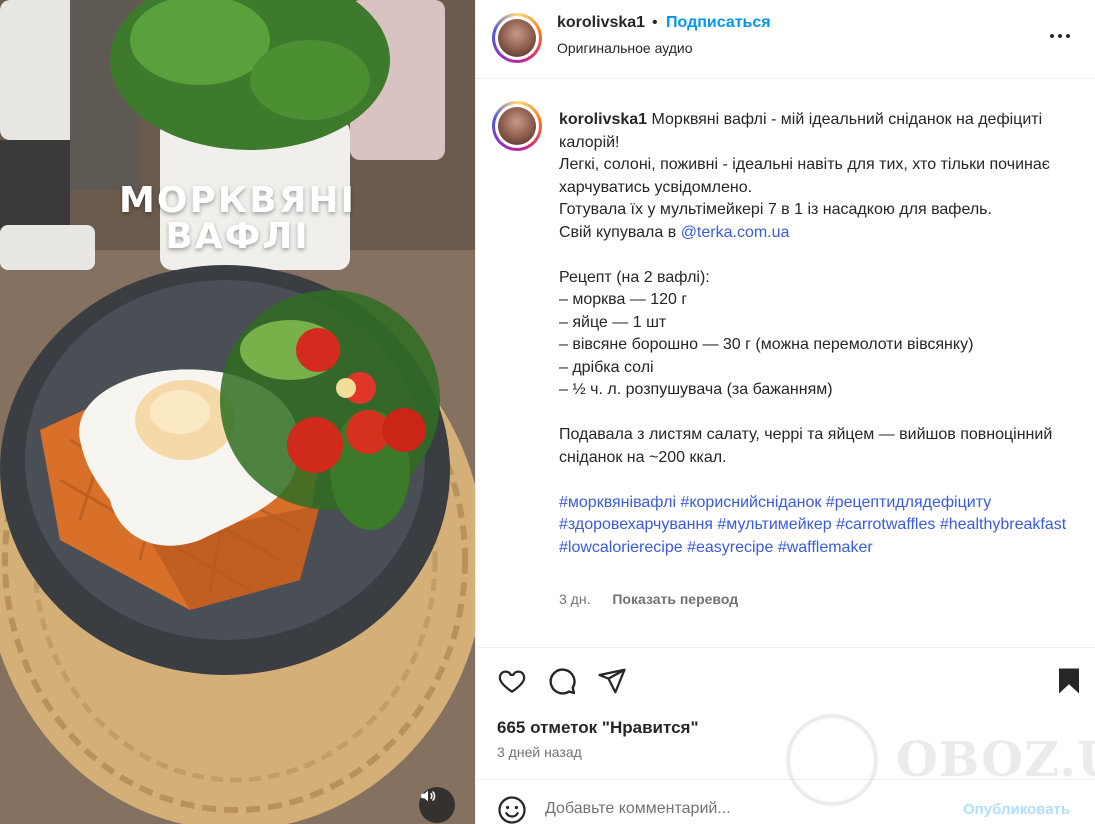 Image resolution: width=1095 pixels, height=824 pixels. Describe the element at coordinates (601, 23) in the screenshot. I see `header-username: korolivska1` at that location.